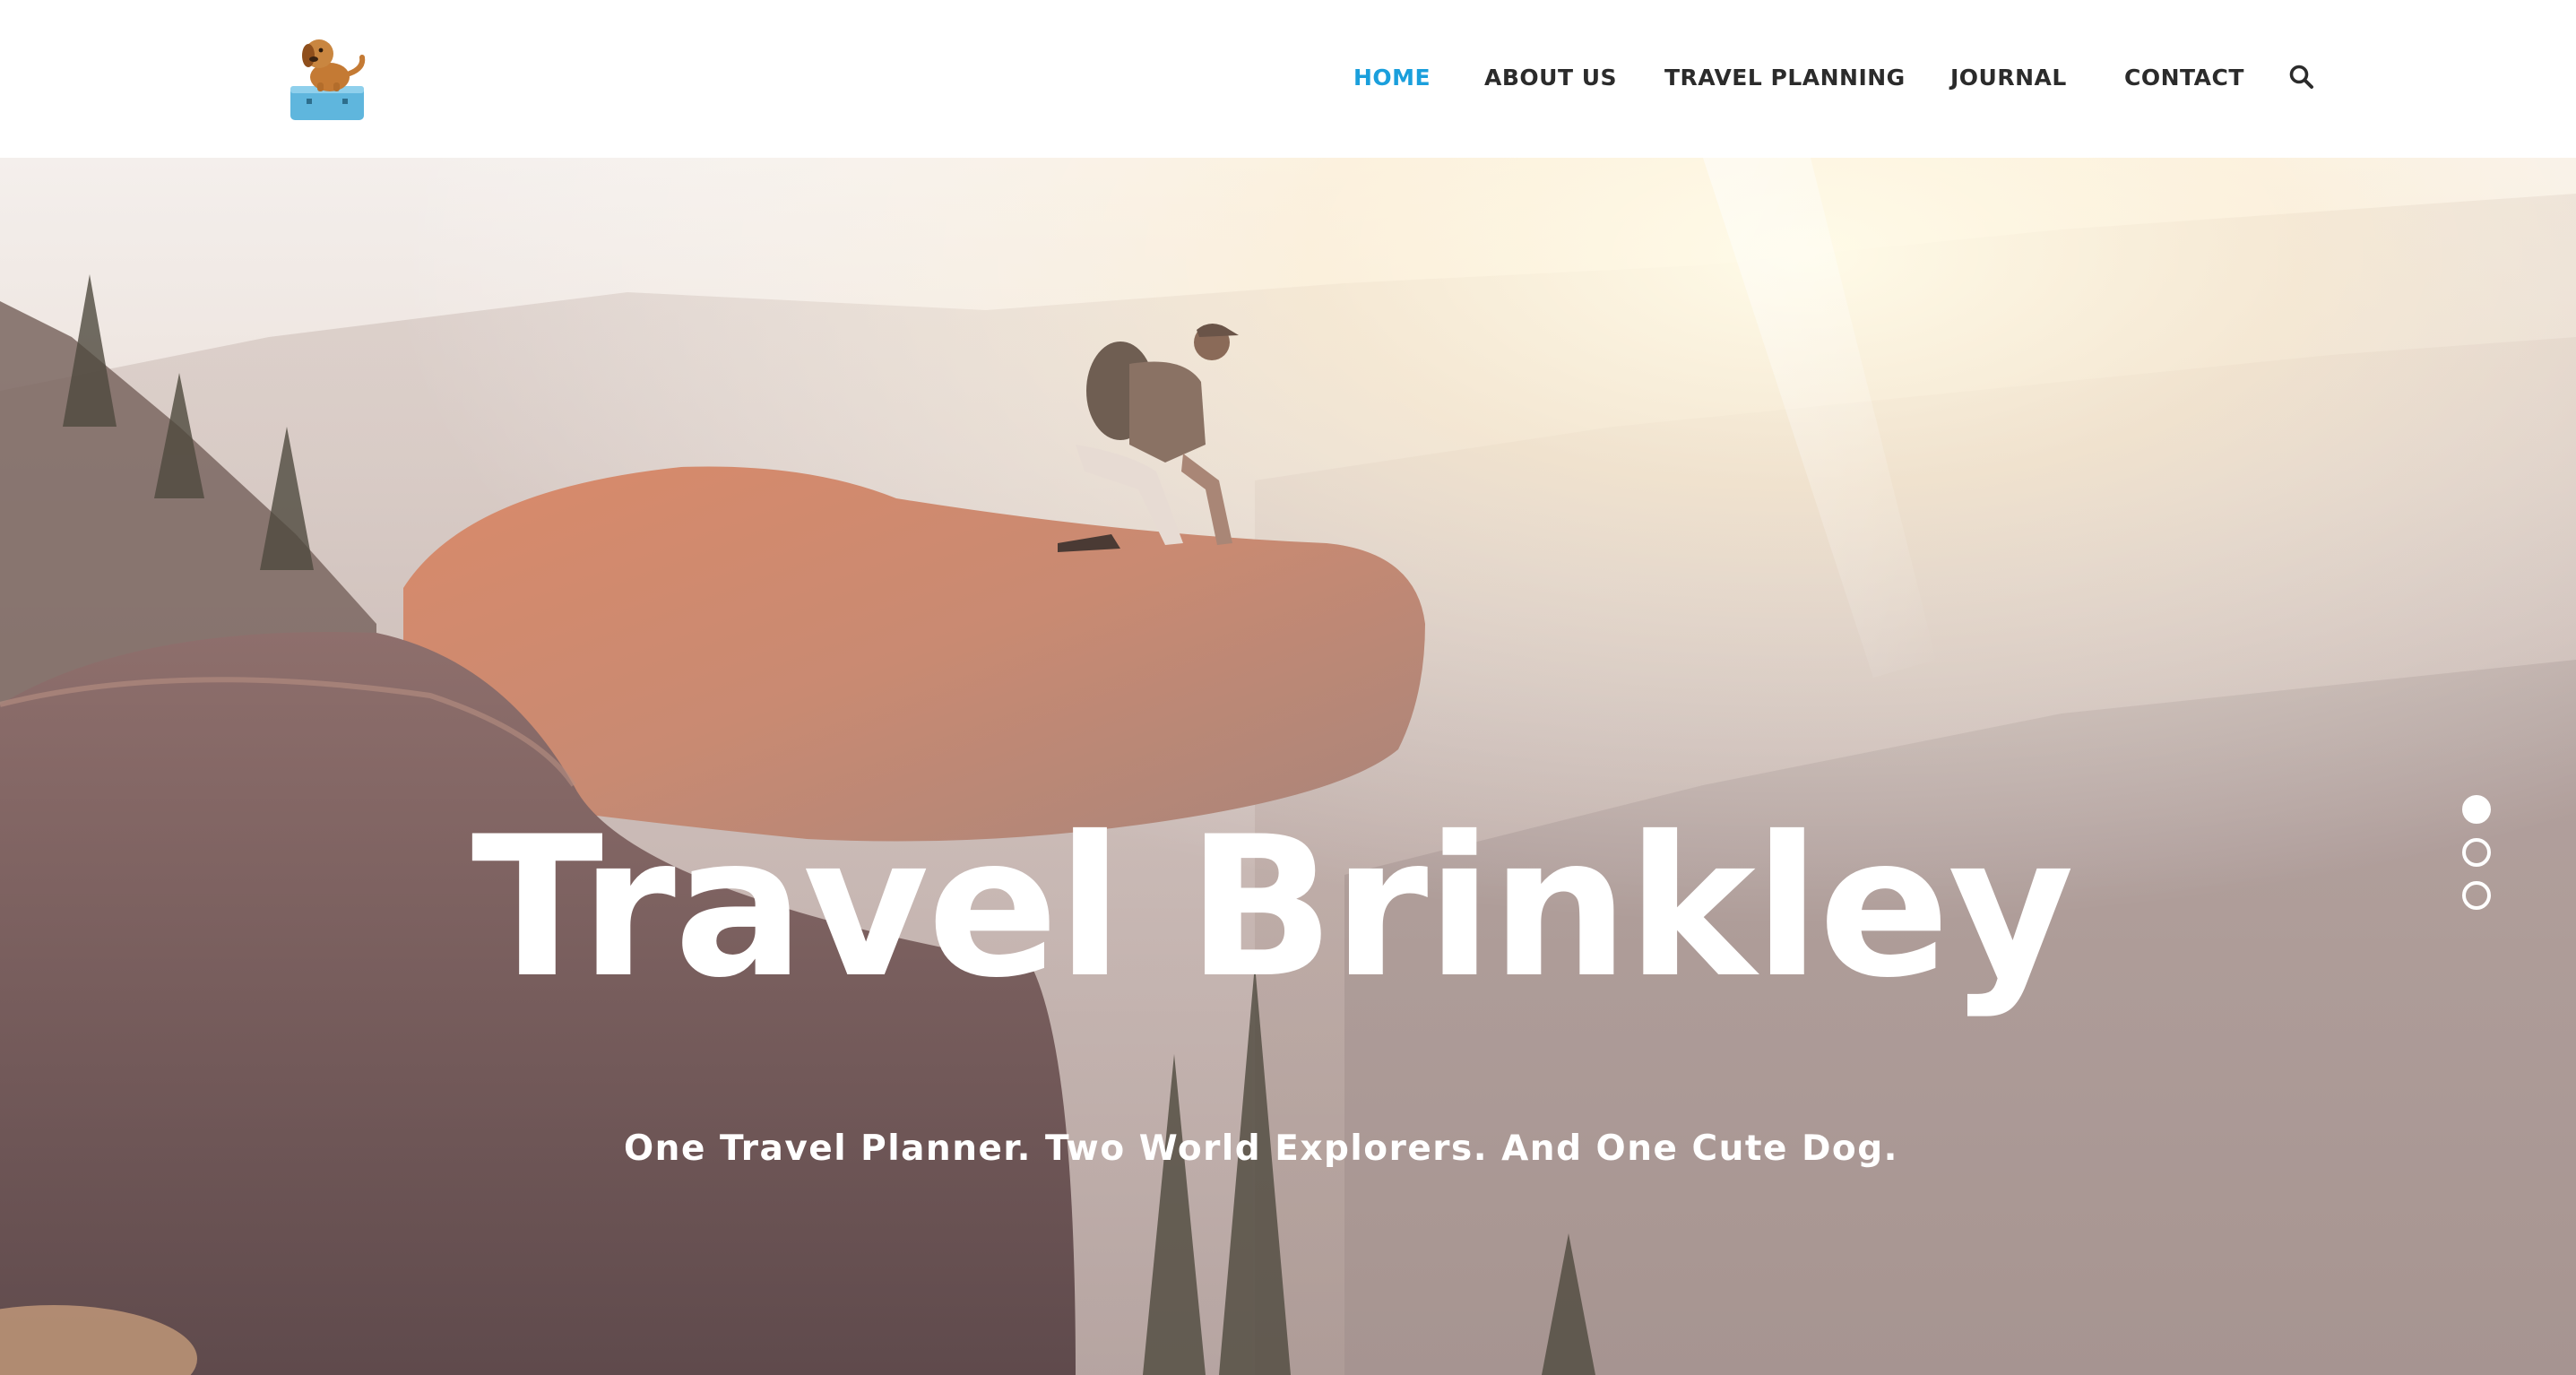  I want to click on slider-pagination, so click(2477, 852).